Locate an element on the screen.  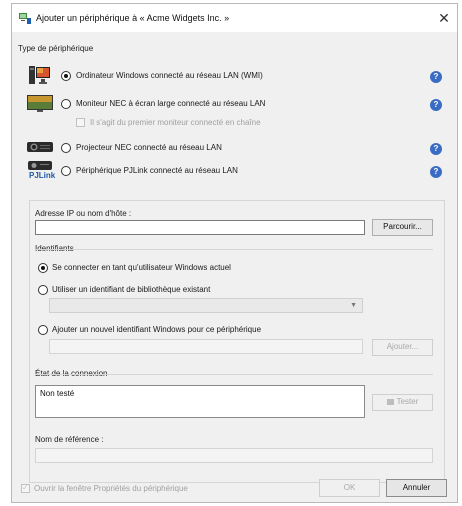
connection-divider is located at coordinates (234, 374).